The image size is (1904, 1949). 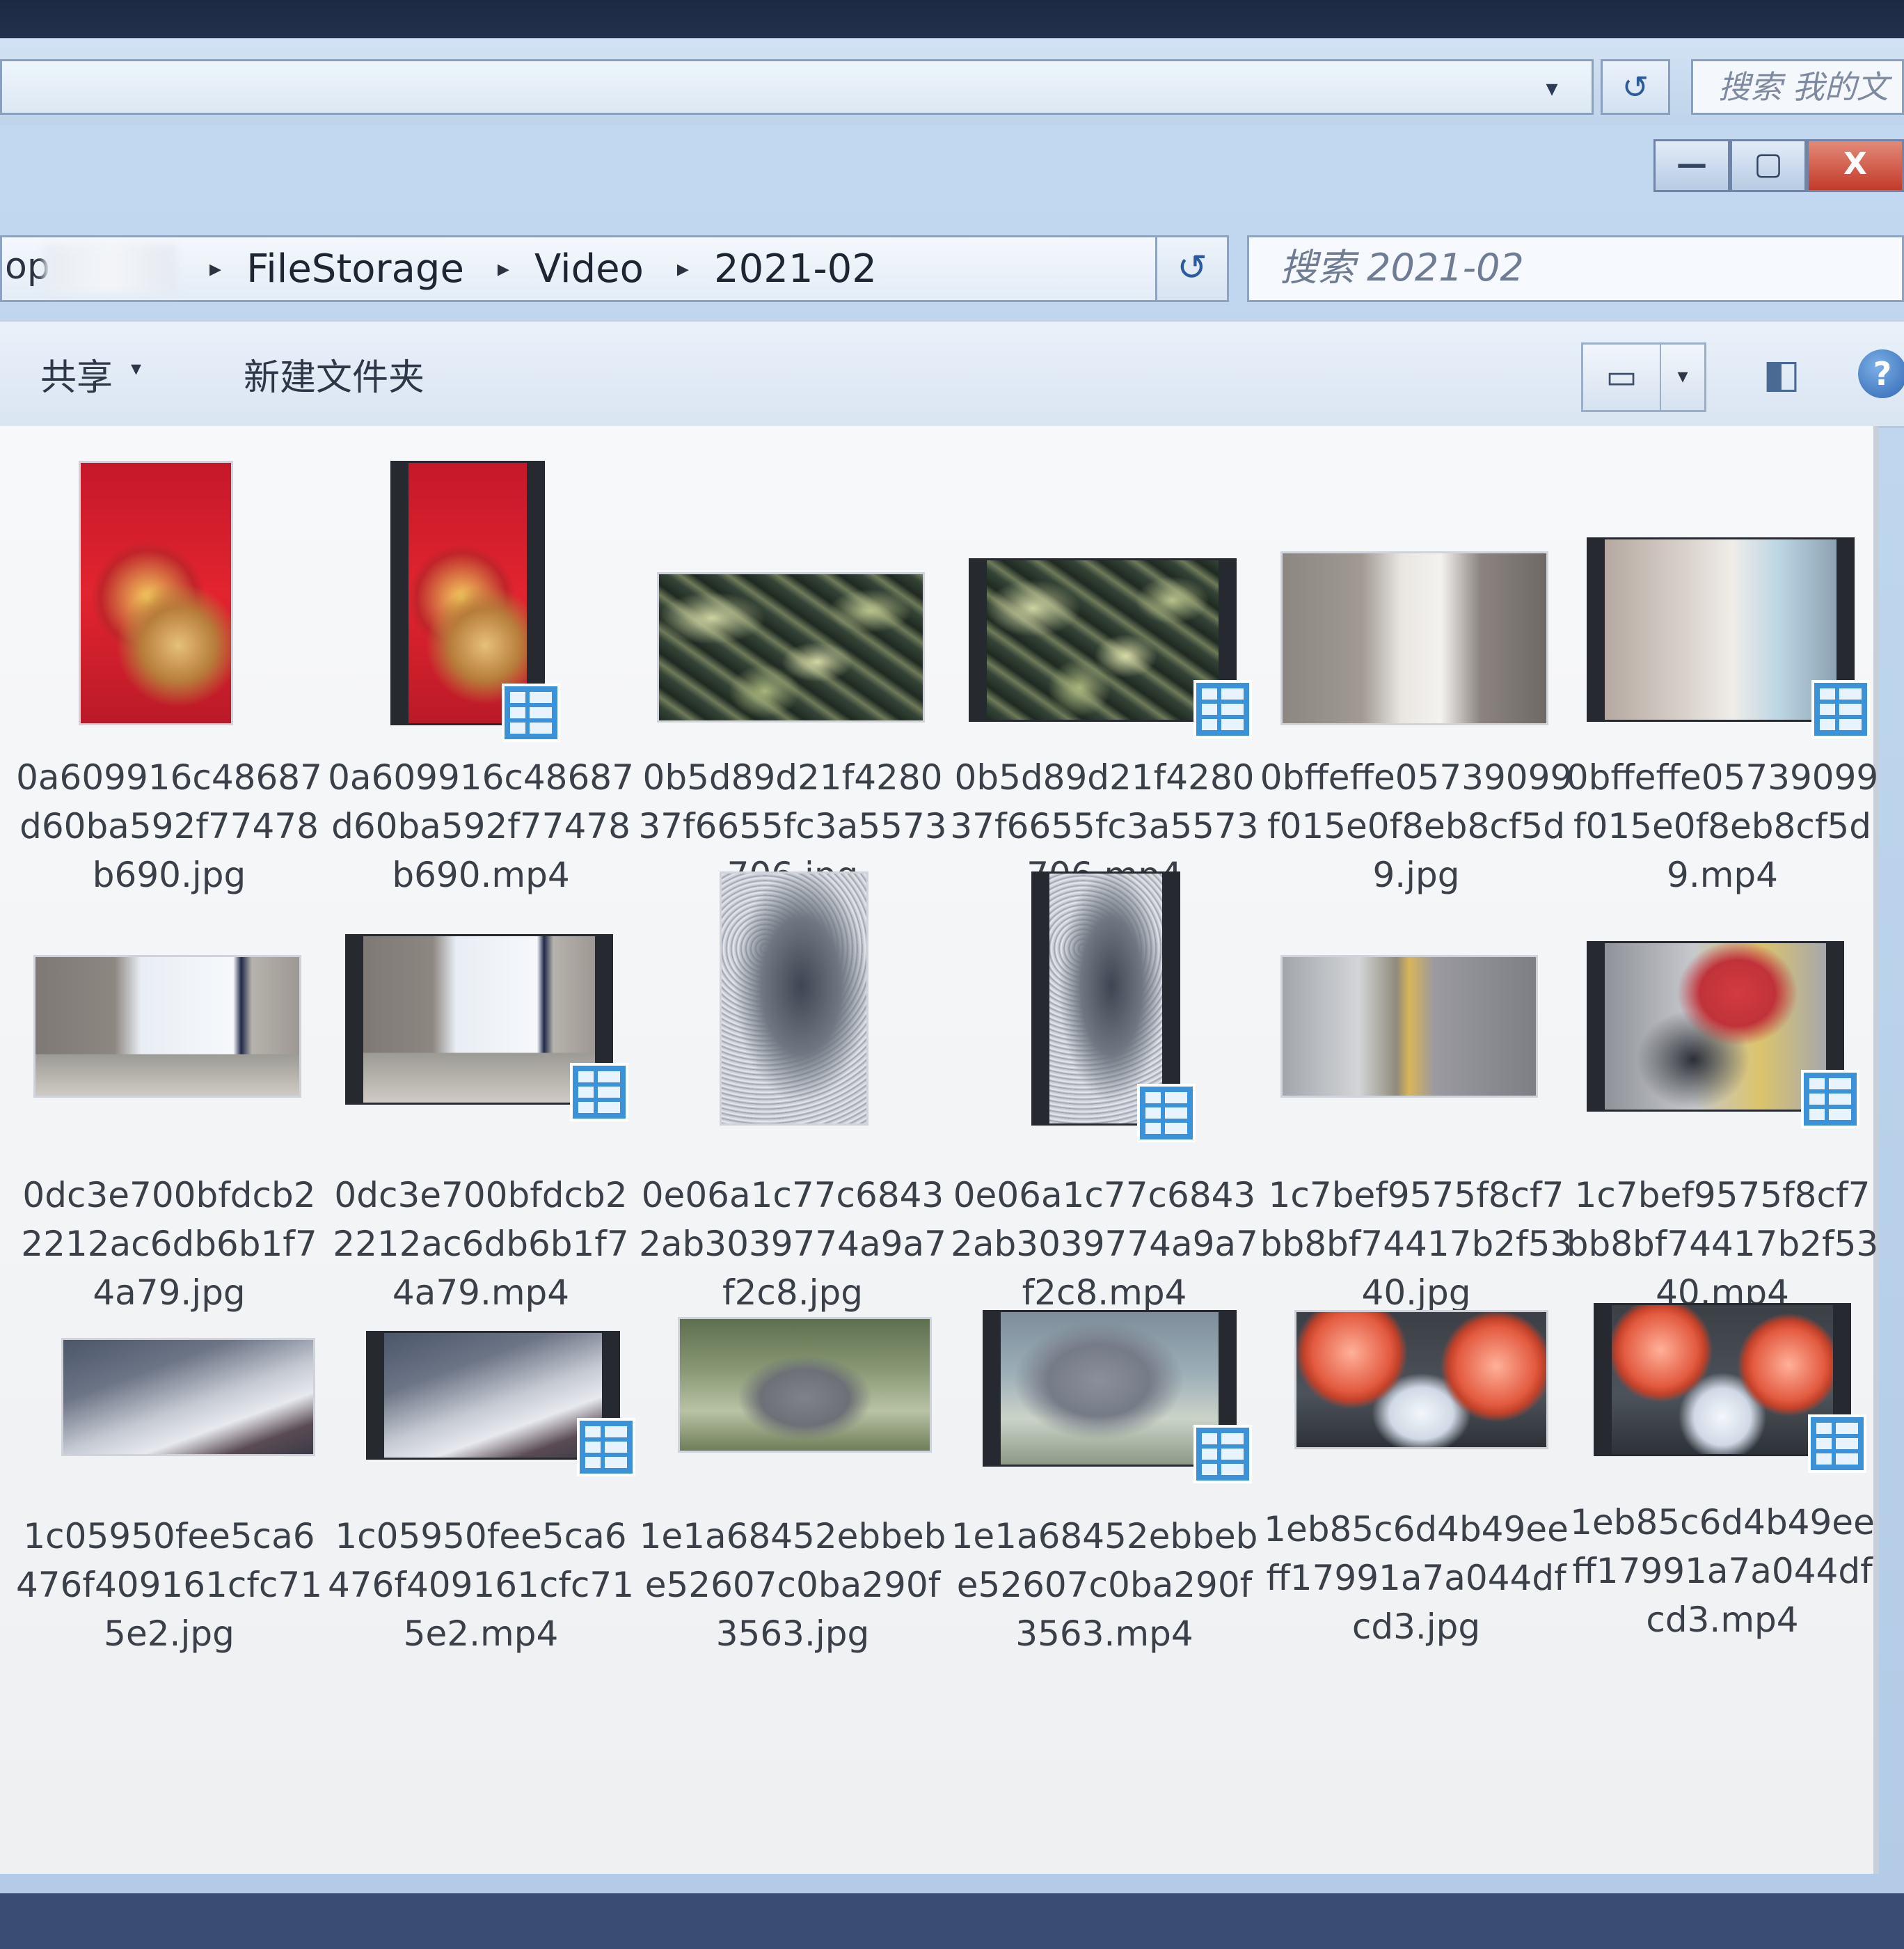 I want to click on file-item-video: 1eb85c6d4b49eeff17991a7a044dfcd3.mp4, so click(x=1723, y=1505).